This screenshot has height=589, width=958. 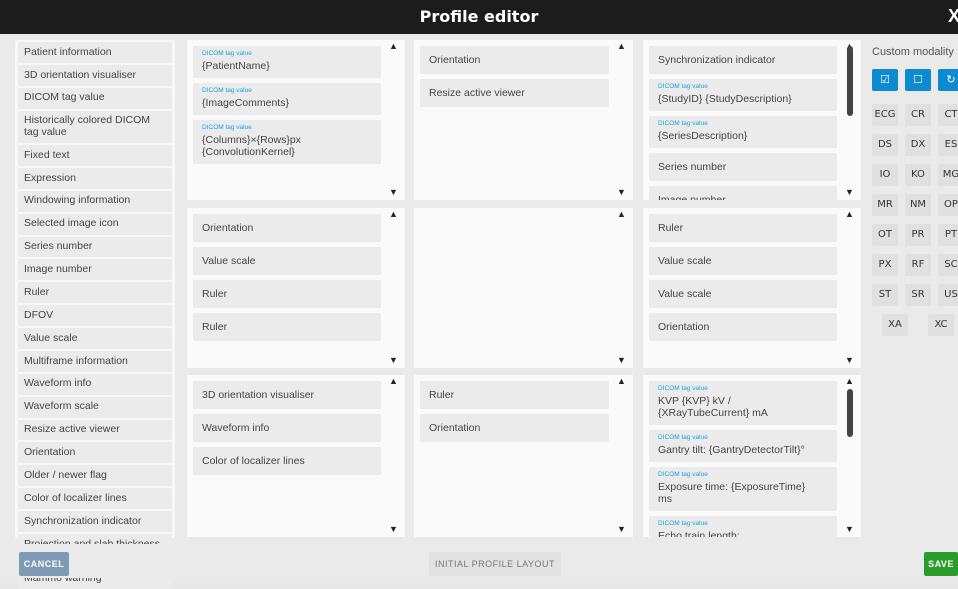 What do you see at coordinates (95, 338) in the screenshot?
I see `palette-item: Value scale` at bounding box center [95, 338].